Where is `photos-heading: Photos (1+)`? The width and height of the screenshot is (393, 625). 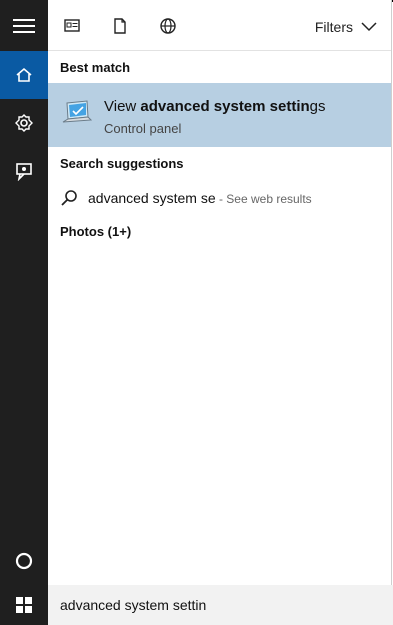
photos-heading: Photos (1+) is located at coordinates (95, 231).